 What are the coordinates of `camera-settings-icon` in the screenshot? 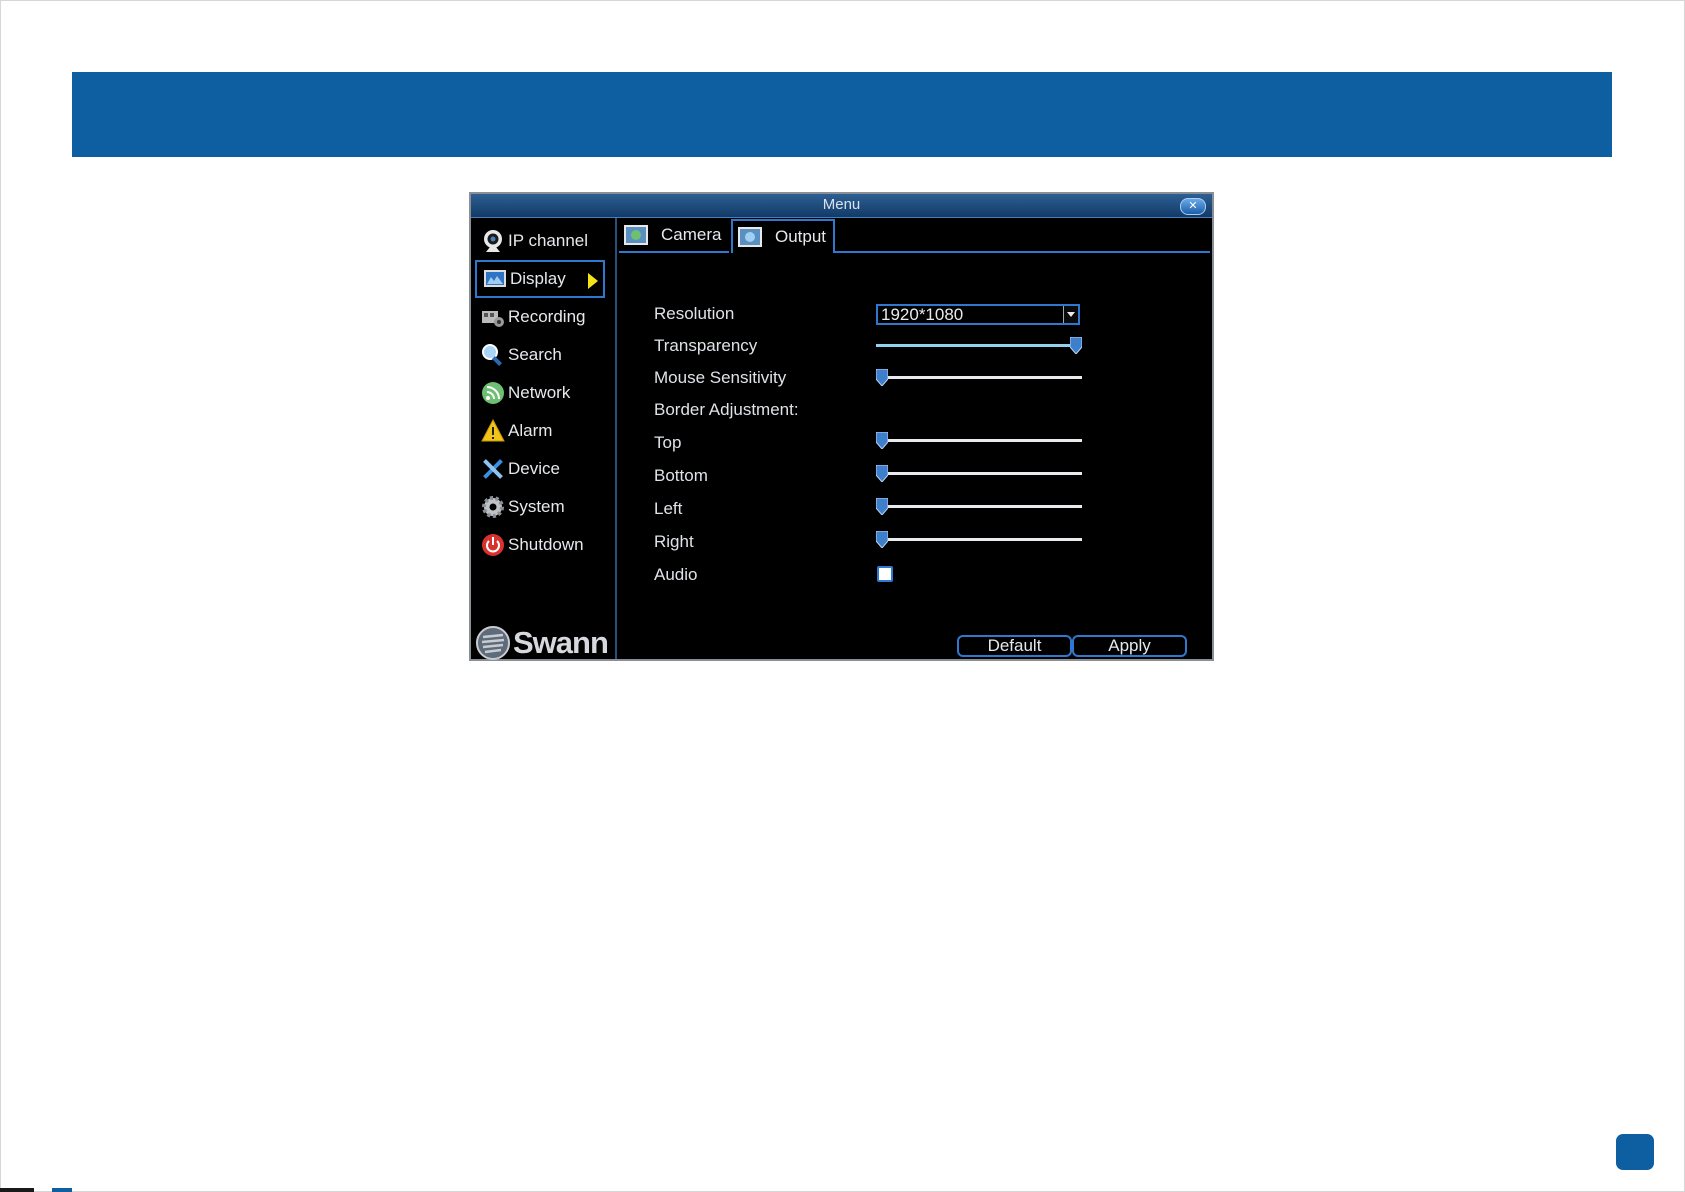 It's located at (636, 235).